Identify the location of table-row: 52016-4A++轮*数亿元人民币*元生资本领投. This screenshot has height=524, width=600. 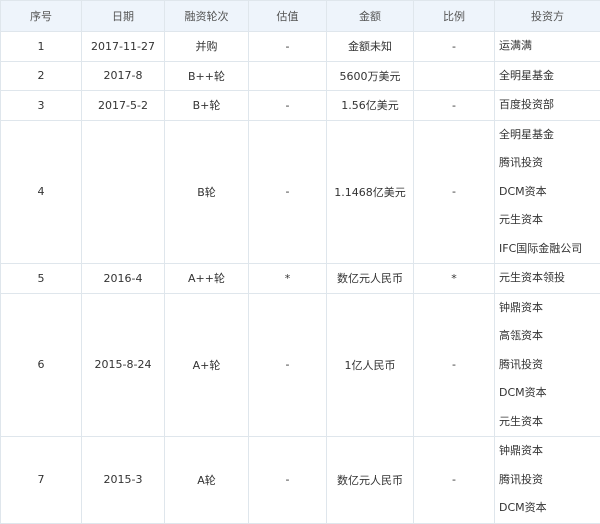
(300, 279).